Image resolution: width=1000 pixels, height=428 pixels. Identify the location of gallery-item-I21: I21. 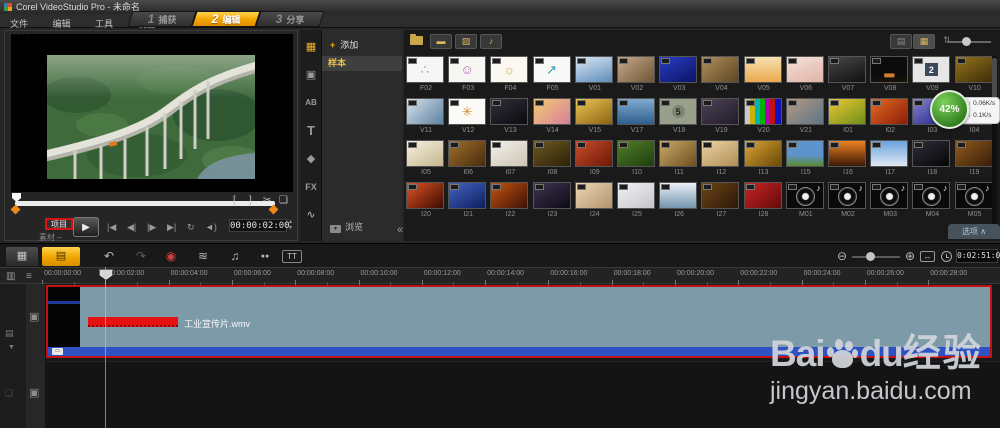
(468, 201).